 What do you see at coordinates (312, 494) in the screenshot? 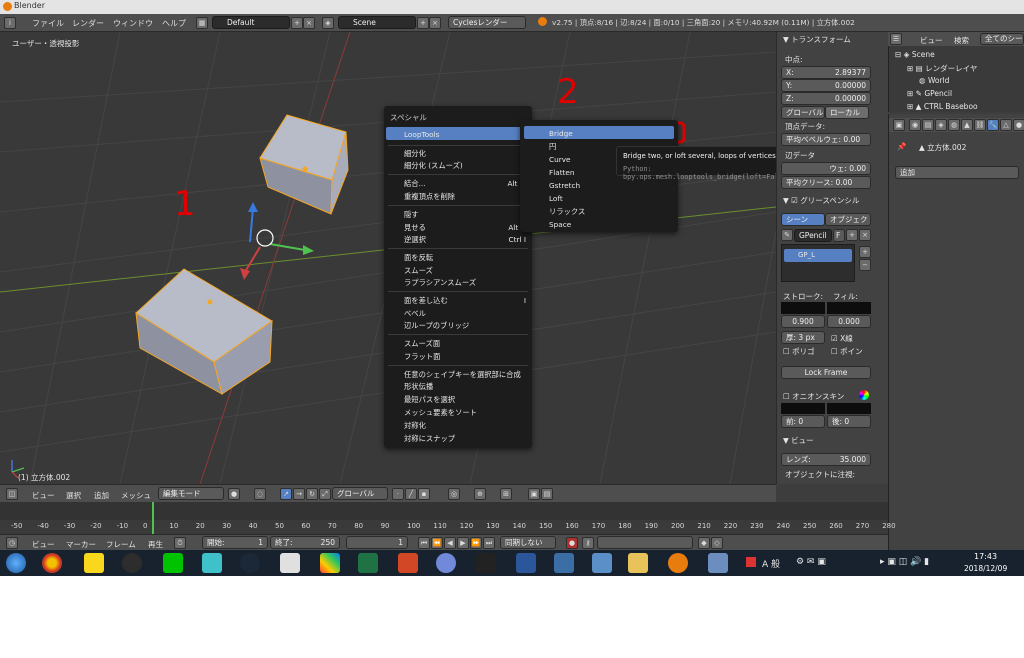
I see `rotate-icon: ↻` at bounding box center [312, 494].